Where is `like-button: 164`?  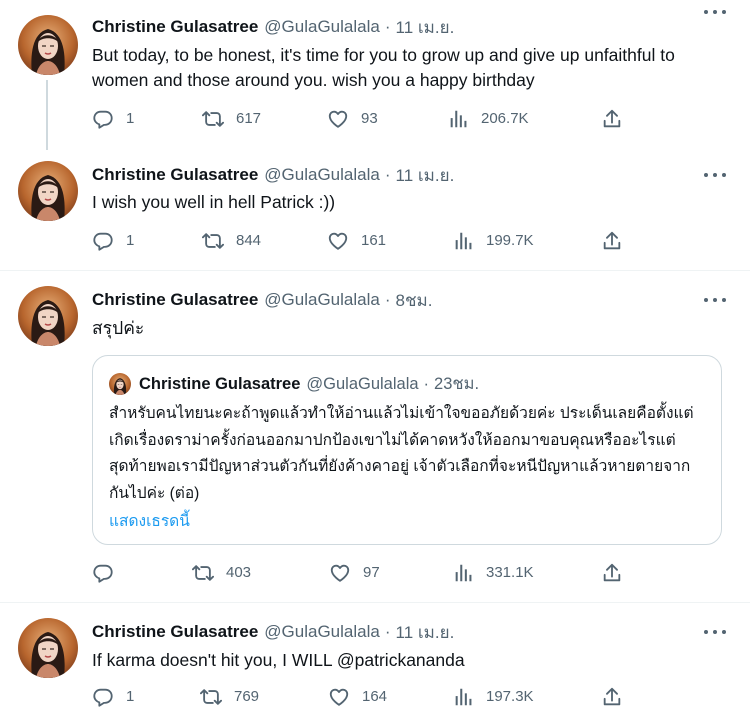
like-button: 164 is located at coordinates (357, 697).